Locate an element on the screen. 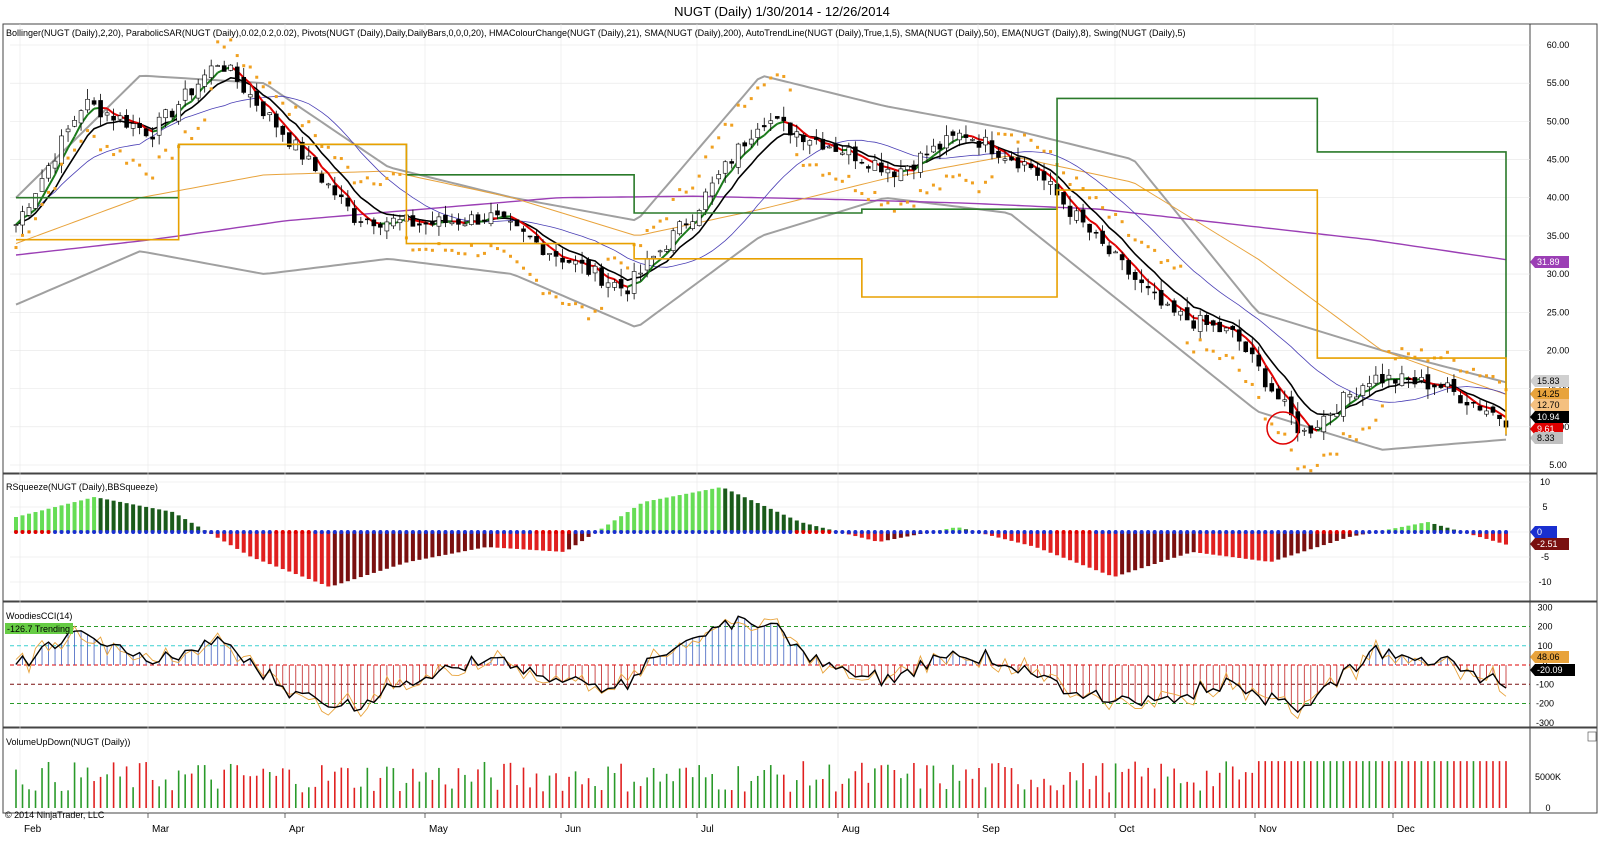 This screenshot has height=846, width=1600. panel-menu-button is located at coordinates (1592, 736).